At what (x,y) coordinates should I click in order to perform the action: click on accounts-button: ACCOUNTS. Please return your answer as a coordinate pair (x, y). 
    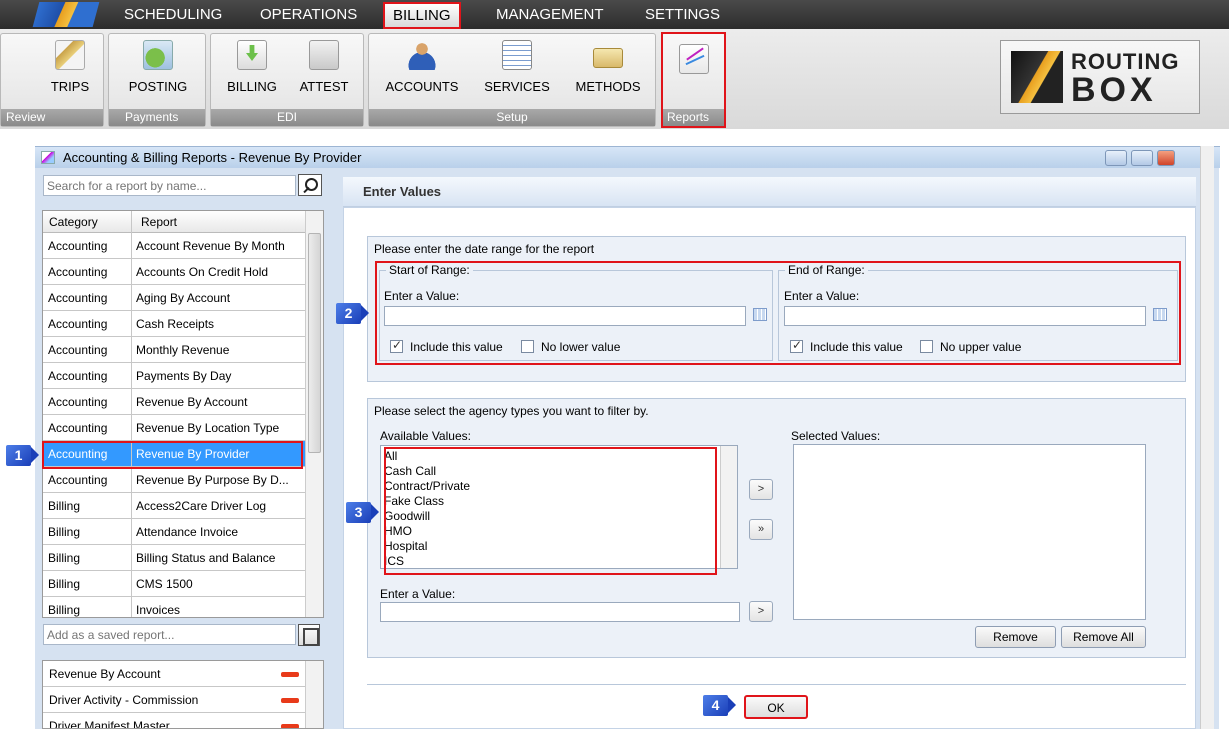
    Looking at the image, I should click on (422, 71).